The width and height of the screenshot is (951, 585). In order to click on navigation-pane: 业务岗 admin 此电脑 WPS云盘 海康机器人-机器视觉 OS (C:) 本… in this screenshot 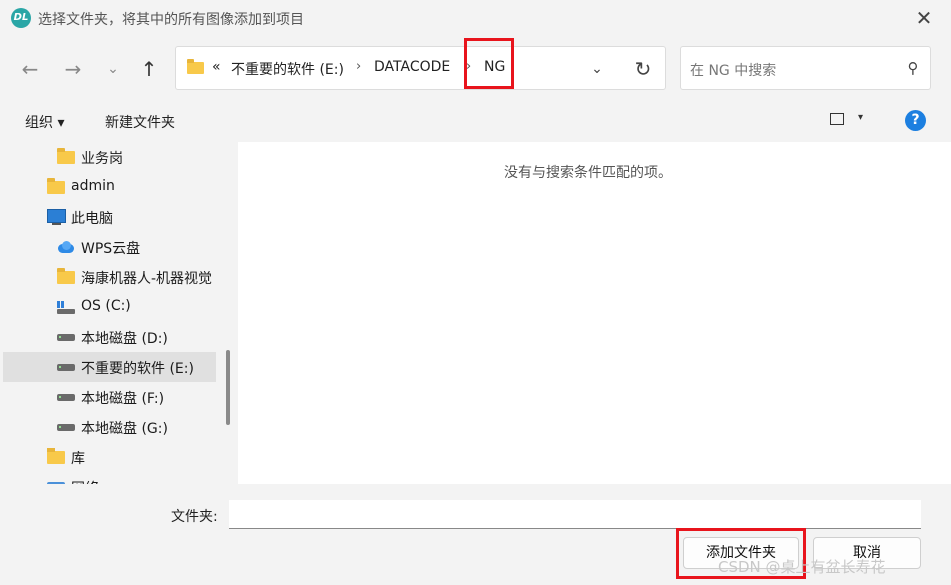, I will do `click(110, 313)`.